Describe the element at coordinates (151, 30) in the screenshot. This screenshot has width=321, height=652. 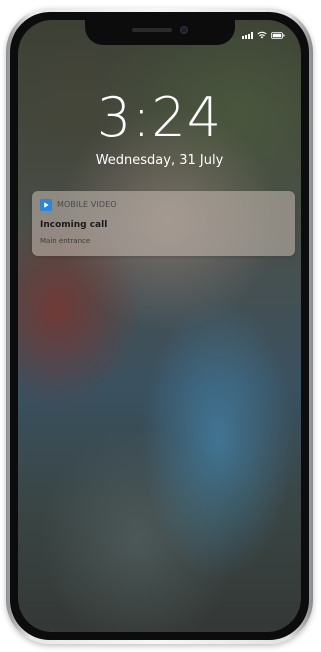
I see `earpiece-speaker` at that location.